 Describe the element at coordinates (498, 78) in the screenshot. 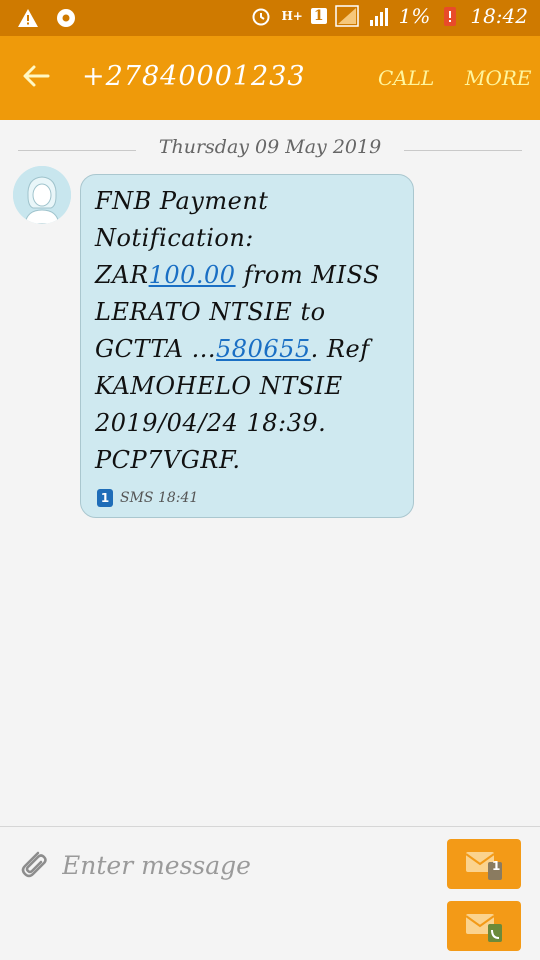

I see `more-button: MORE` at that location.